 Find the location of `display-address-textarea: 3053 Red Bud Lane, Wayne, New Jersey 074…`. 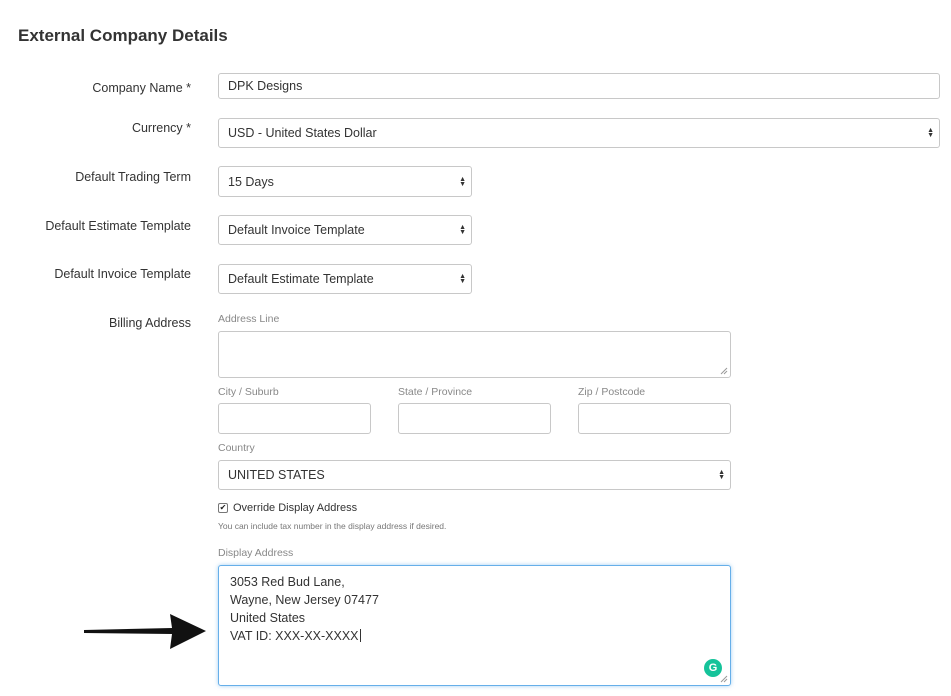

display-address-textarea: 3053 Red Bud Lane, Wayne, New Jersey 074… is located at coordinates (474, 625).